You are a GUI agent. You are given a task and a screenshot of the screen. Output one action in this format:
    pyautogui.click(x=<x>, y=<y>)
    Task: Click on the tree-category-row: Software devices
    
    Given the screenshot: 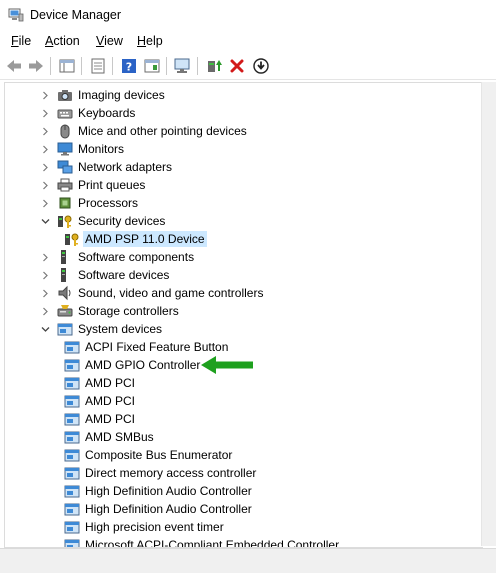 What is the action you would take?
    pyautogui.click(x=105, y=275)
    